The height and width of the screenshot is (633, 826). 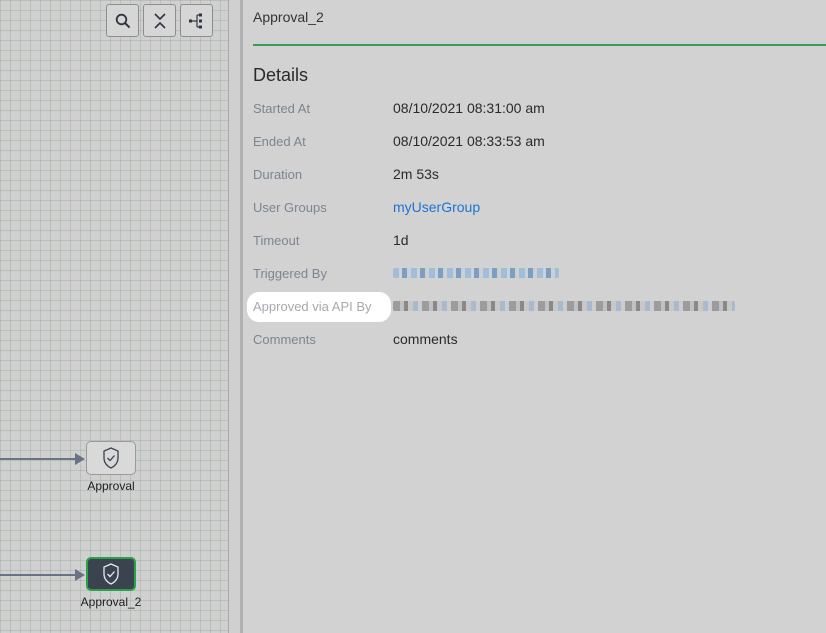 I want to click on collapse-button, so click(x=159, y=20).